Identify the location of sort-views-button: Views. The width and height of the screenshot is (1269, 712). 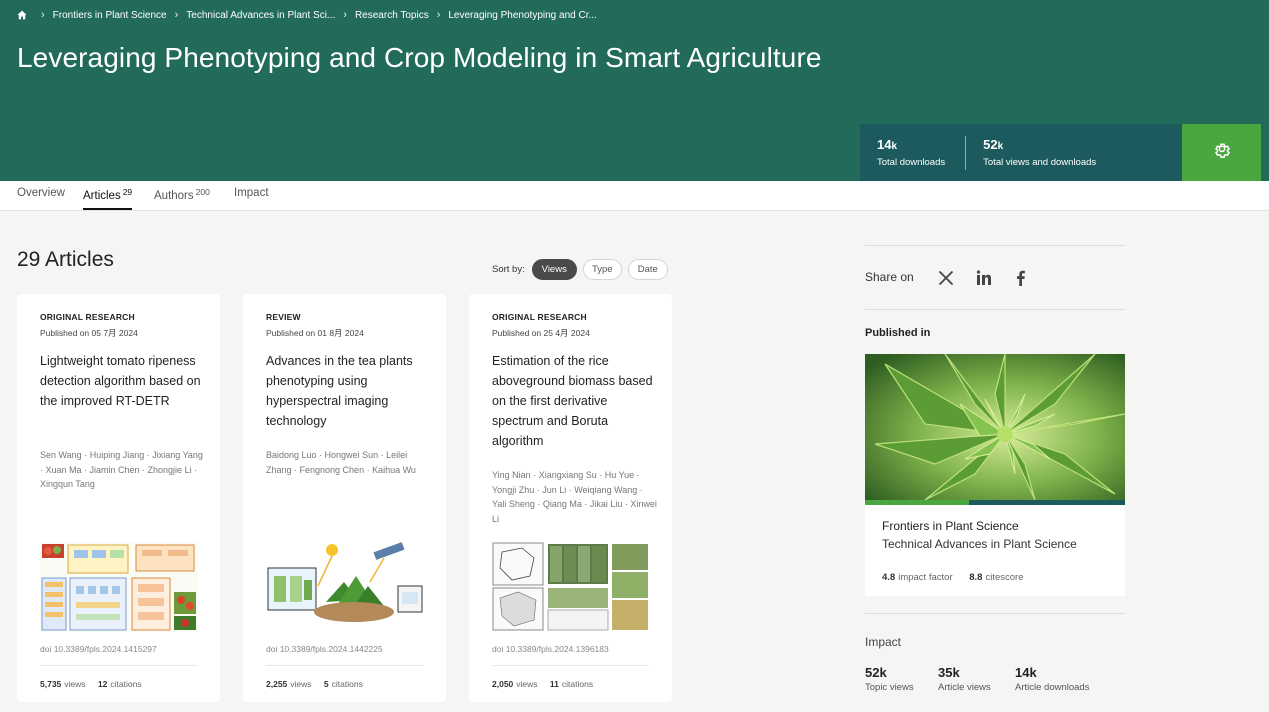
(554, 269).